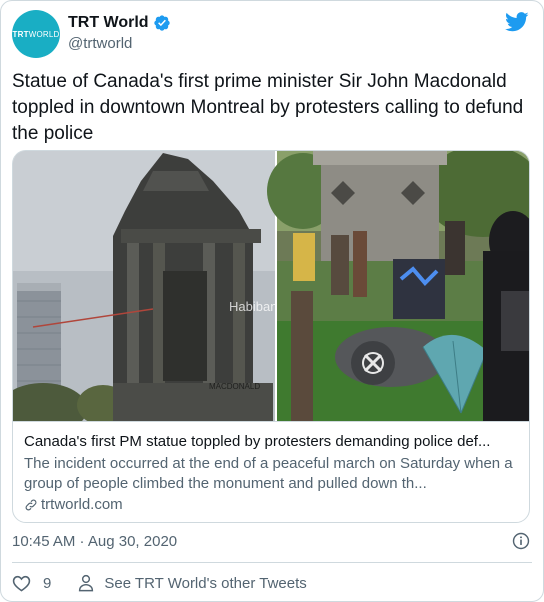  I want to click on tweet-header: TRT WORLD TRT World @trtworld, so click(271, 34).